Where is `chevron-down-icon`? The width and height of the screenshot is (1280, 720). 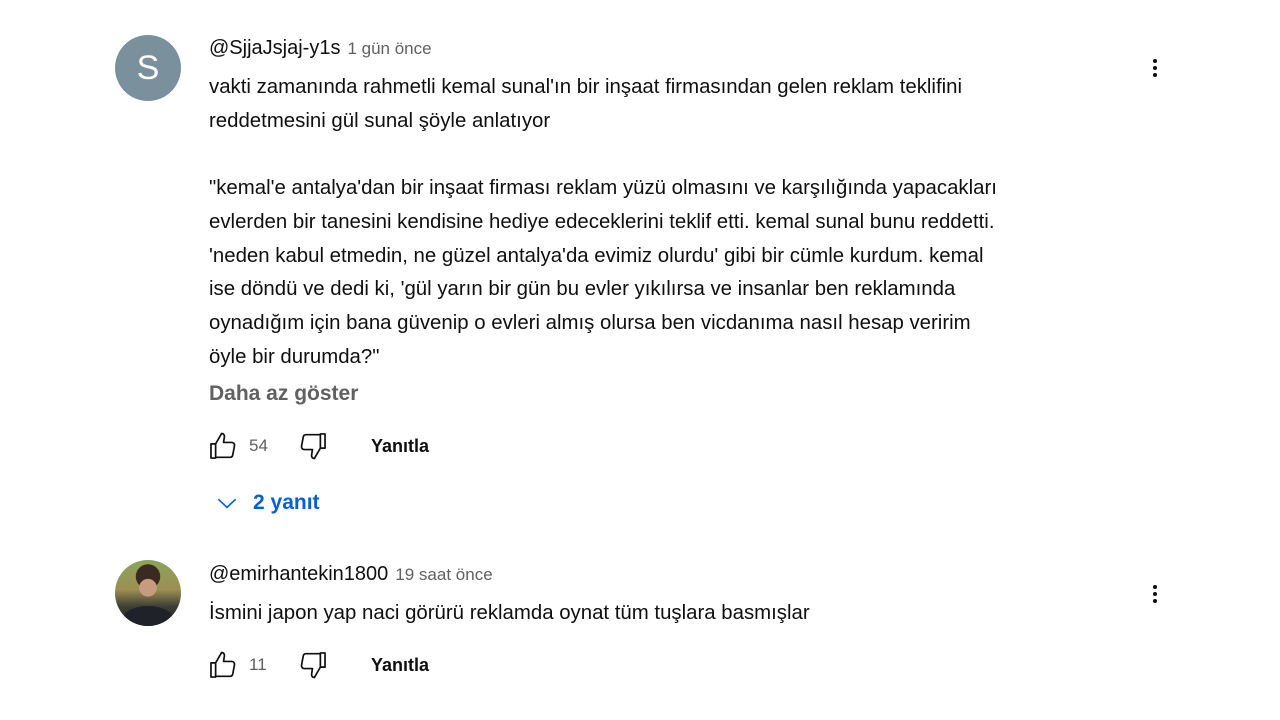
chevron-down-icon is located at coordinates (227, 503).